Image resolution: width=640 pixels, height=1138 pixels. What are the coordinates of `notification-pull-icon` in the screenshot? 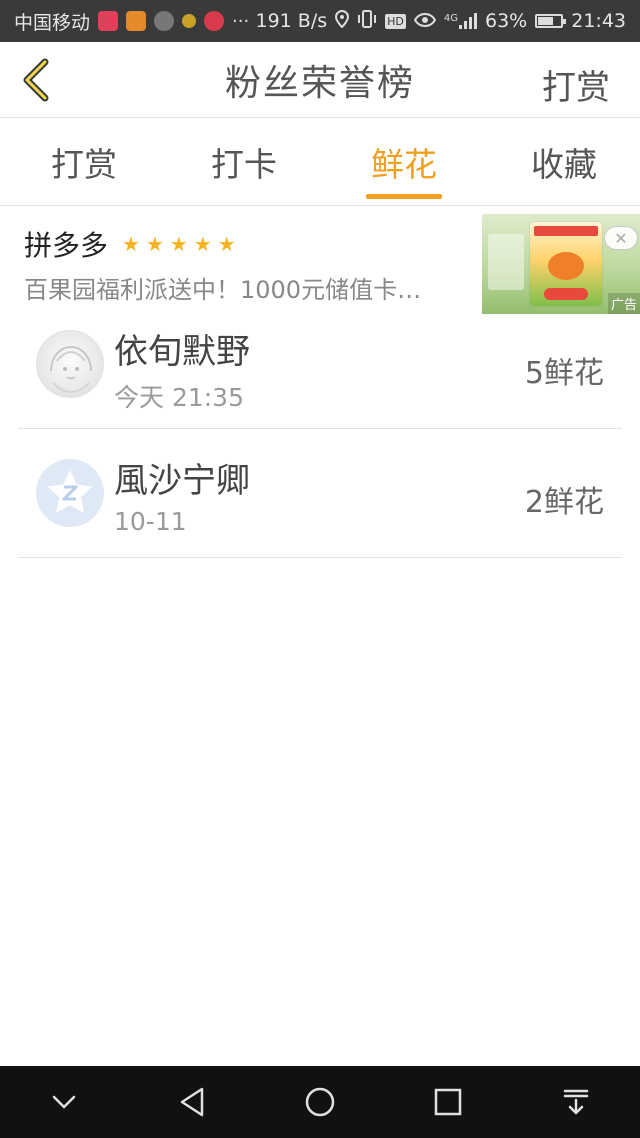 It's located at (576, 1102).